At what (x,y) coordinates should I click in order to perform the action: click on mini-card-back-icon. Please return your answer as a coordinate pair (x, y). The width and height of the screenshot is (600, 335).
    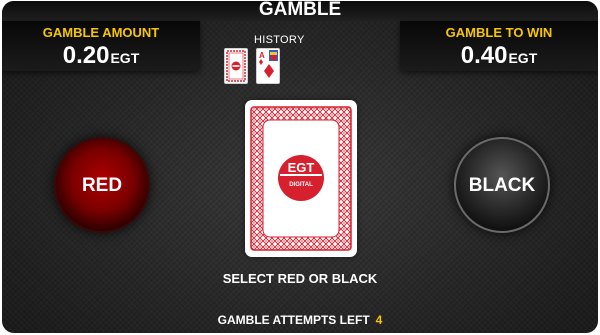
    Looking at the image, I should click on (236, 66).